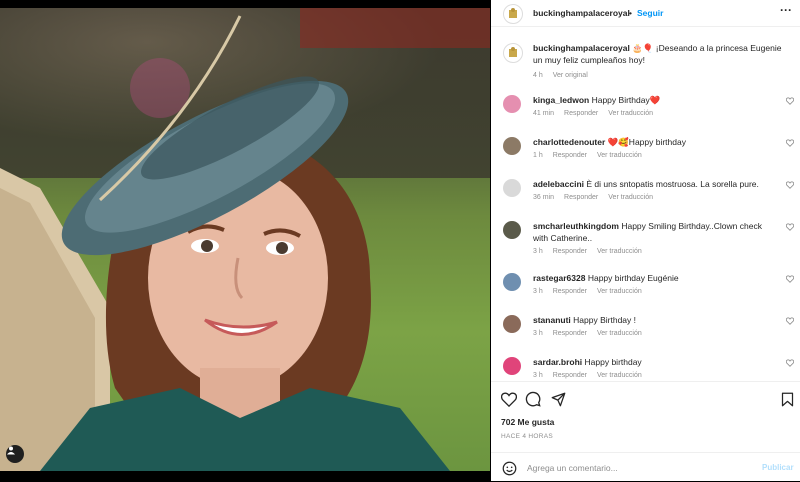 Image resolution: width=800 pixels, height=482 pixels. Describe the element at coordinates (626, 100) in the screenshot. I see `comment-text: Happy Birthday❤️` at that location.